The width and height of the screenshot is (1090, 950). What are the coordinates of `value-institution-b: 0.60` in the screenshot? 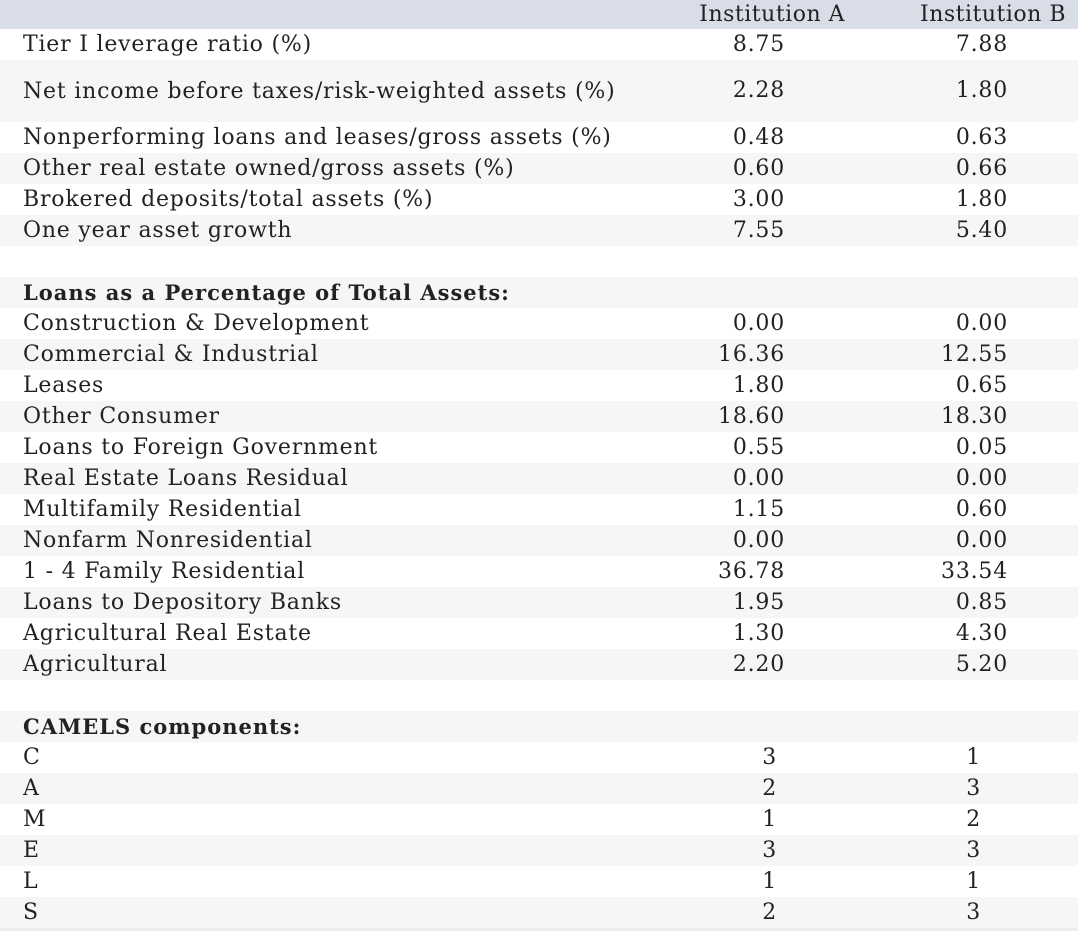 It's located at (981, 509).